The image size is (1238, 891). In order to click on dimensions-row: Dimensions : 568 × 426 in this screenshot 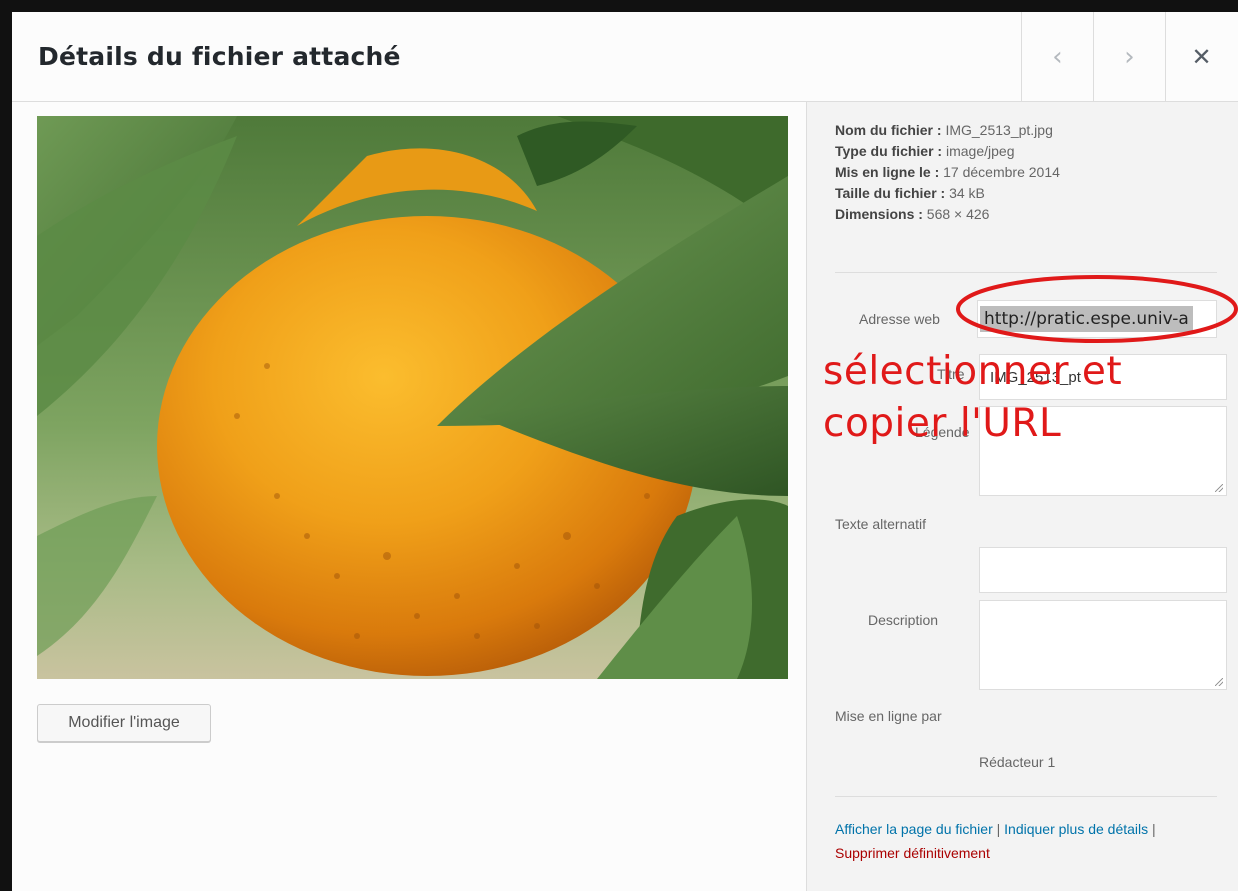, I will do `click(947, 214)`.